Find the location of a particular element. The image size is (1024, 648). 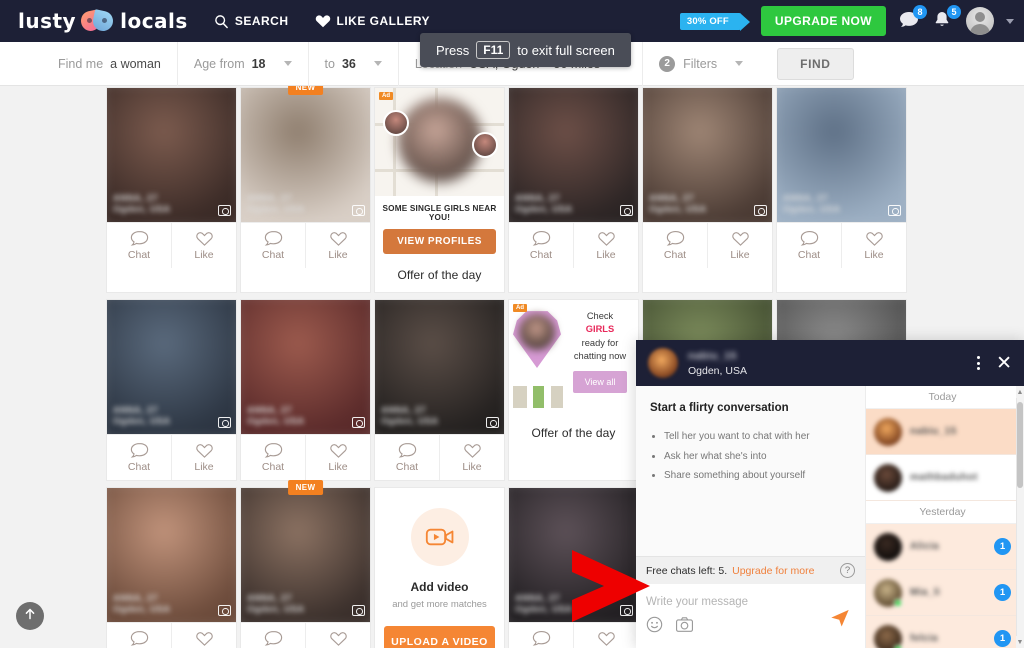

upgrade-now-button: UPGRADE NOW is located at coordinates (823, 21).